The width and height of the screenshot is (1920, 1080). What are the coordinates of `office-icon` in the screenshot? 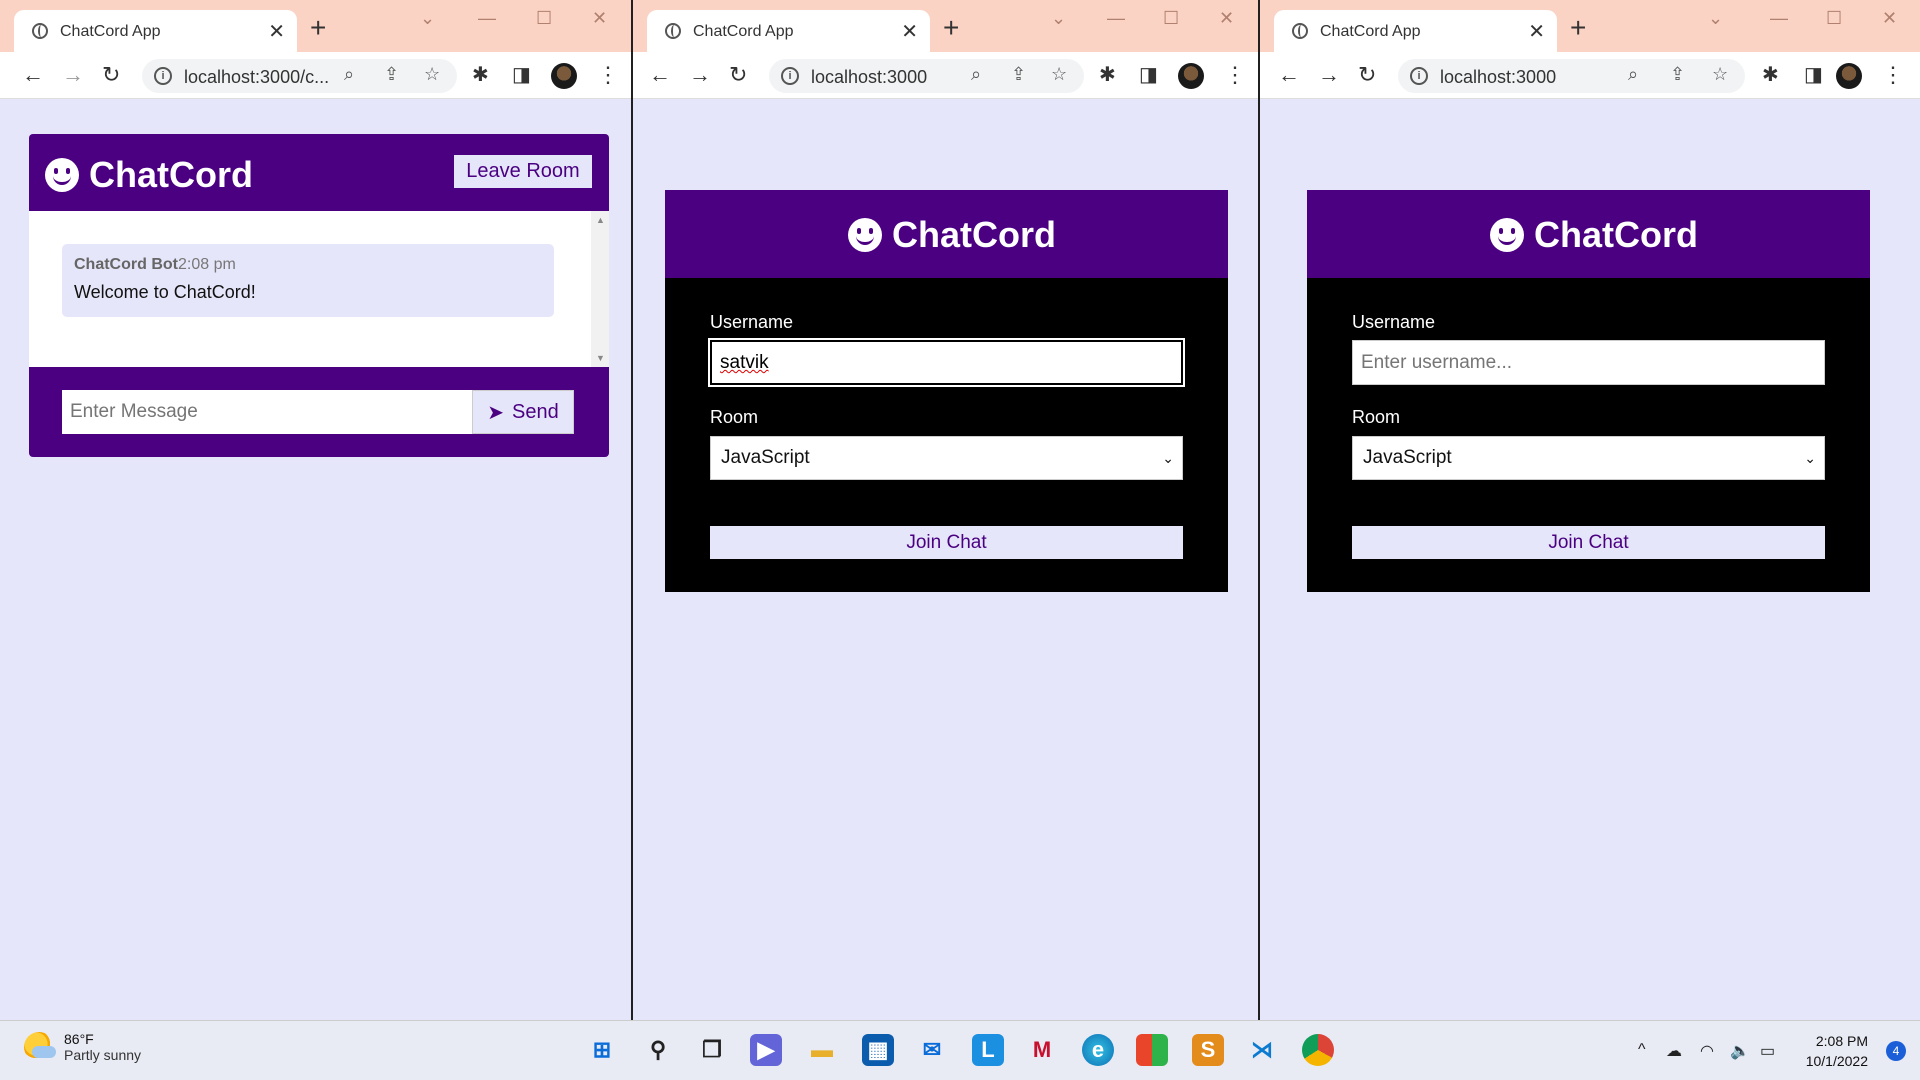 It's located at (1152, 1050).